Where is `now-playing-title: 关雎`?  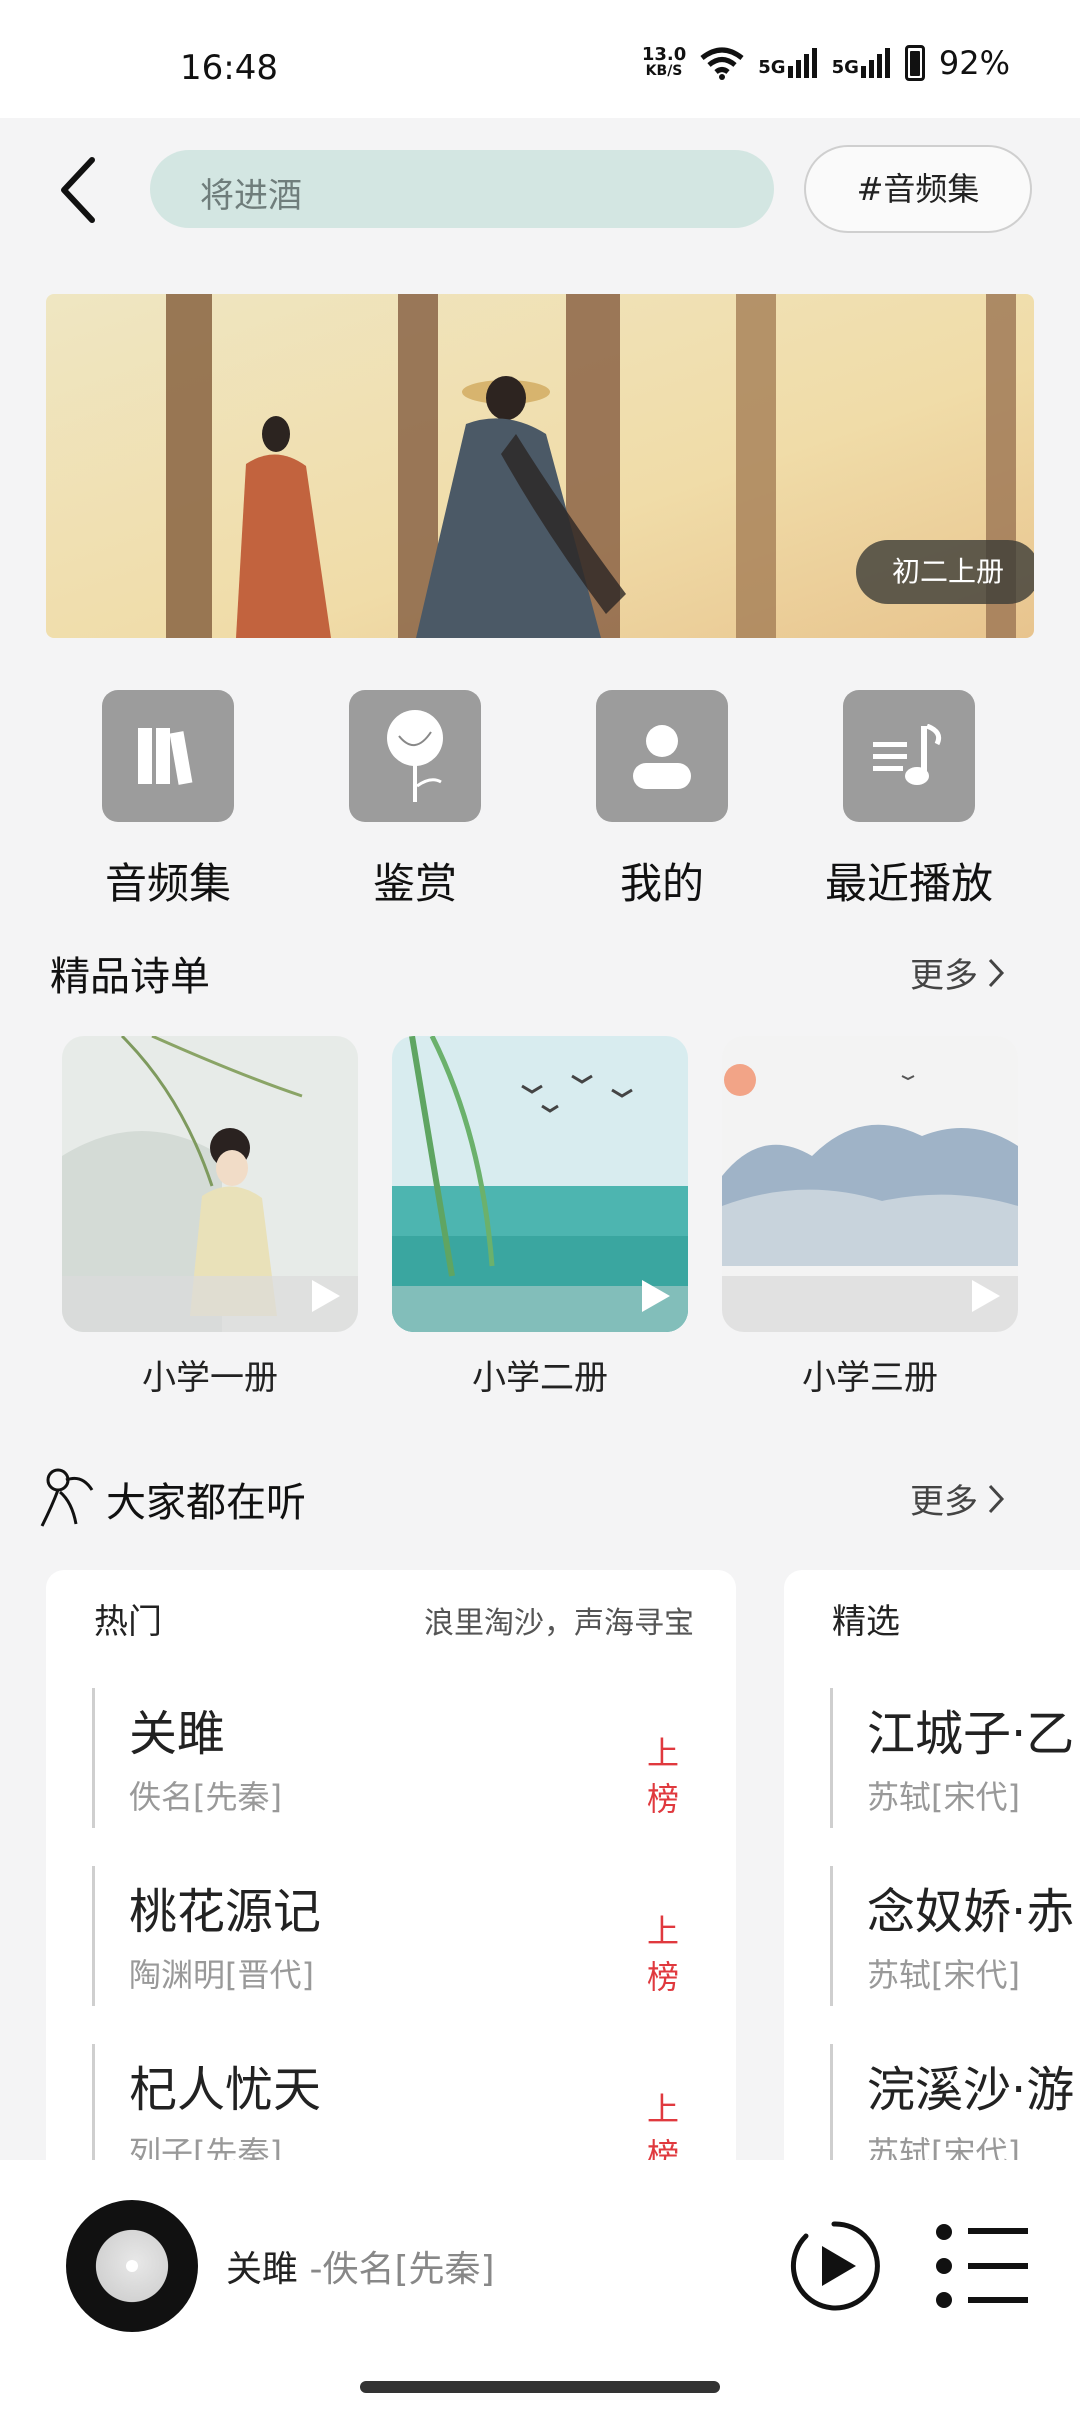 now-playing-title: 关雎 is located at coordinates (262, 2269).